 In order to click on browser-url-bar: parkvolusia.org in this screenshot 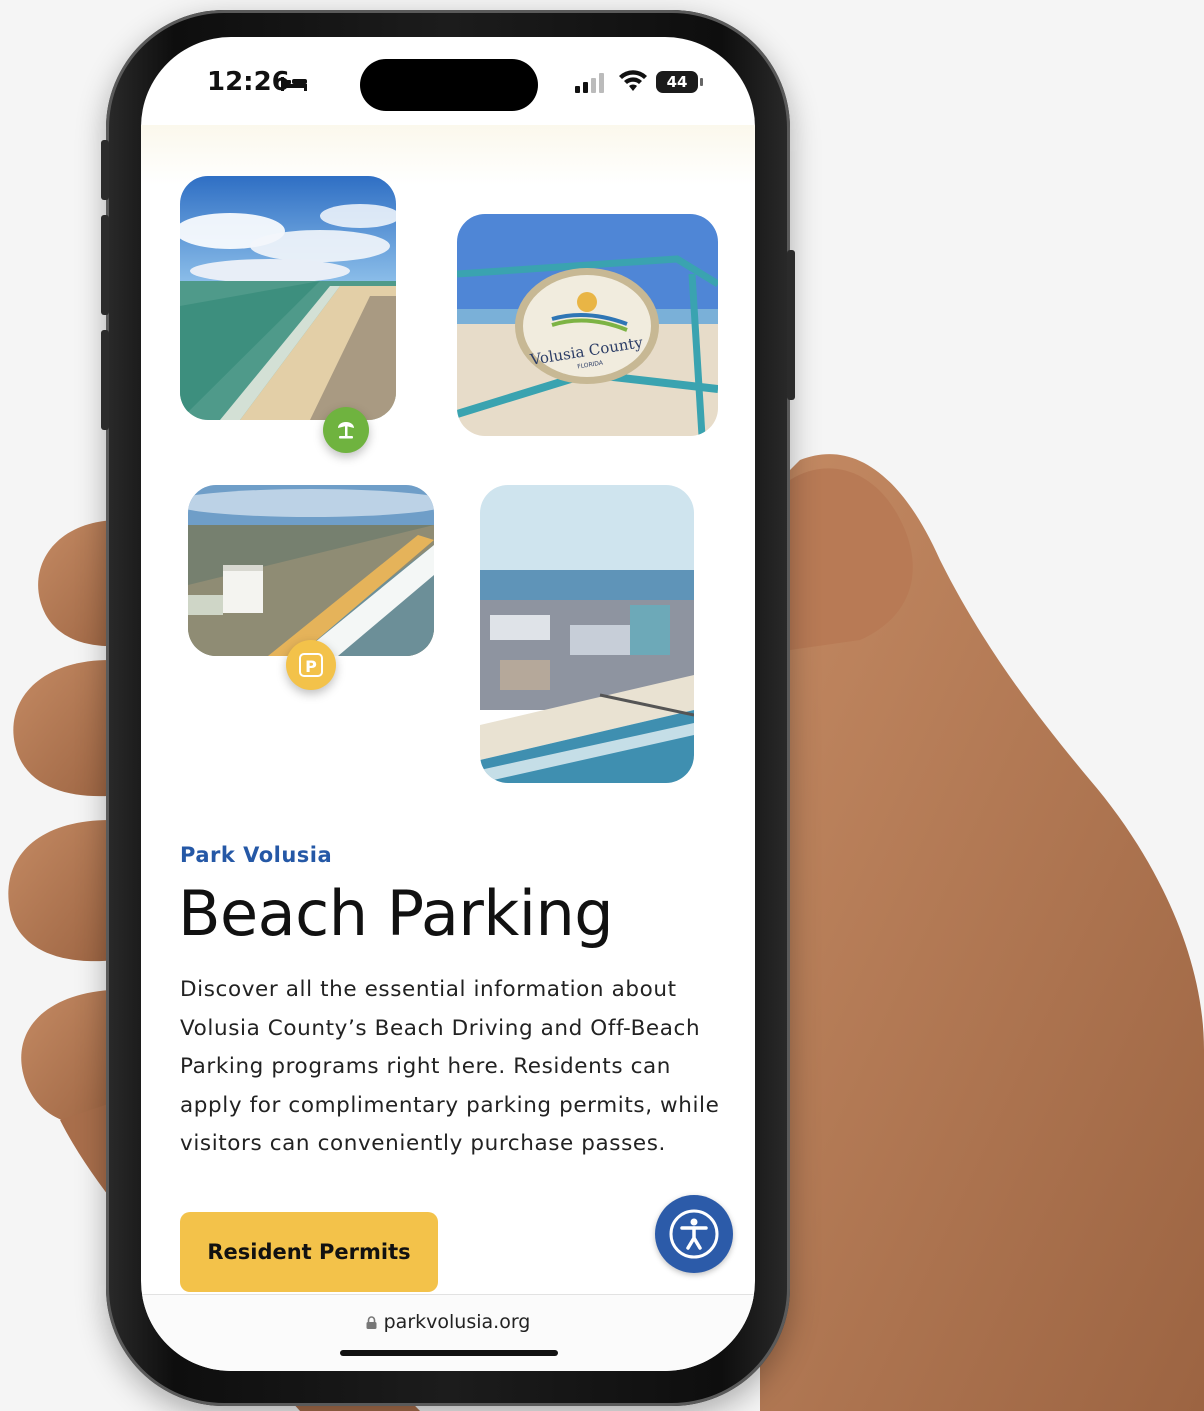, I will do `click(448, 1332)`.